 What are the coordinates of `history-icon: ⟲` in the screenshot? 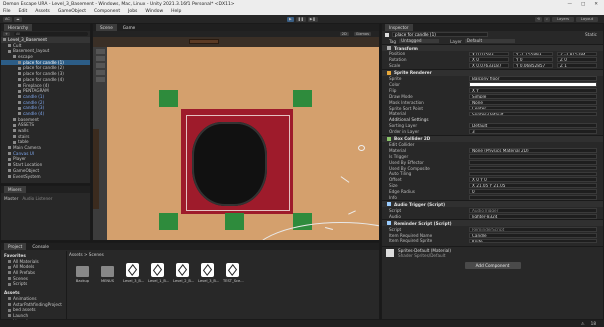 It's located at (538, 19).